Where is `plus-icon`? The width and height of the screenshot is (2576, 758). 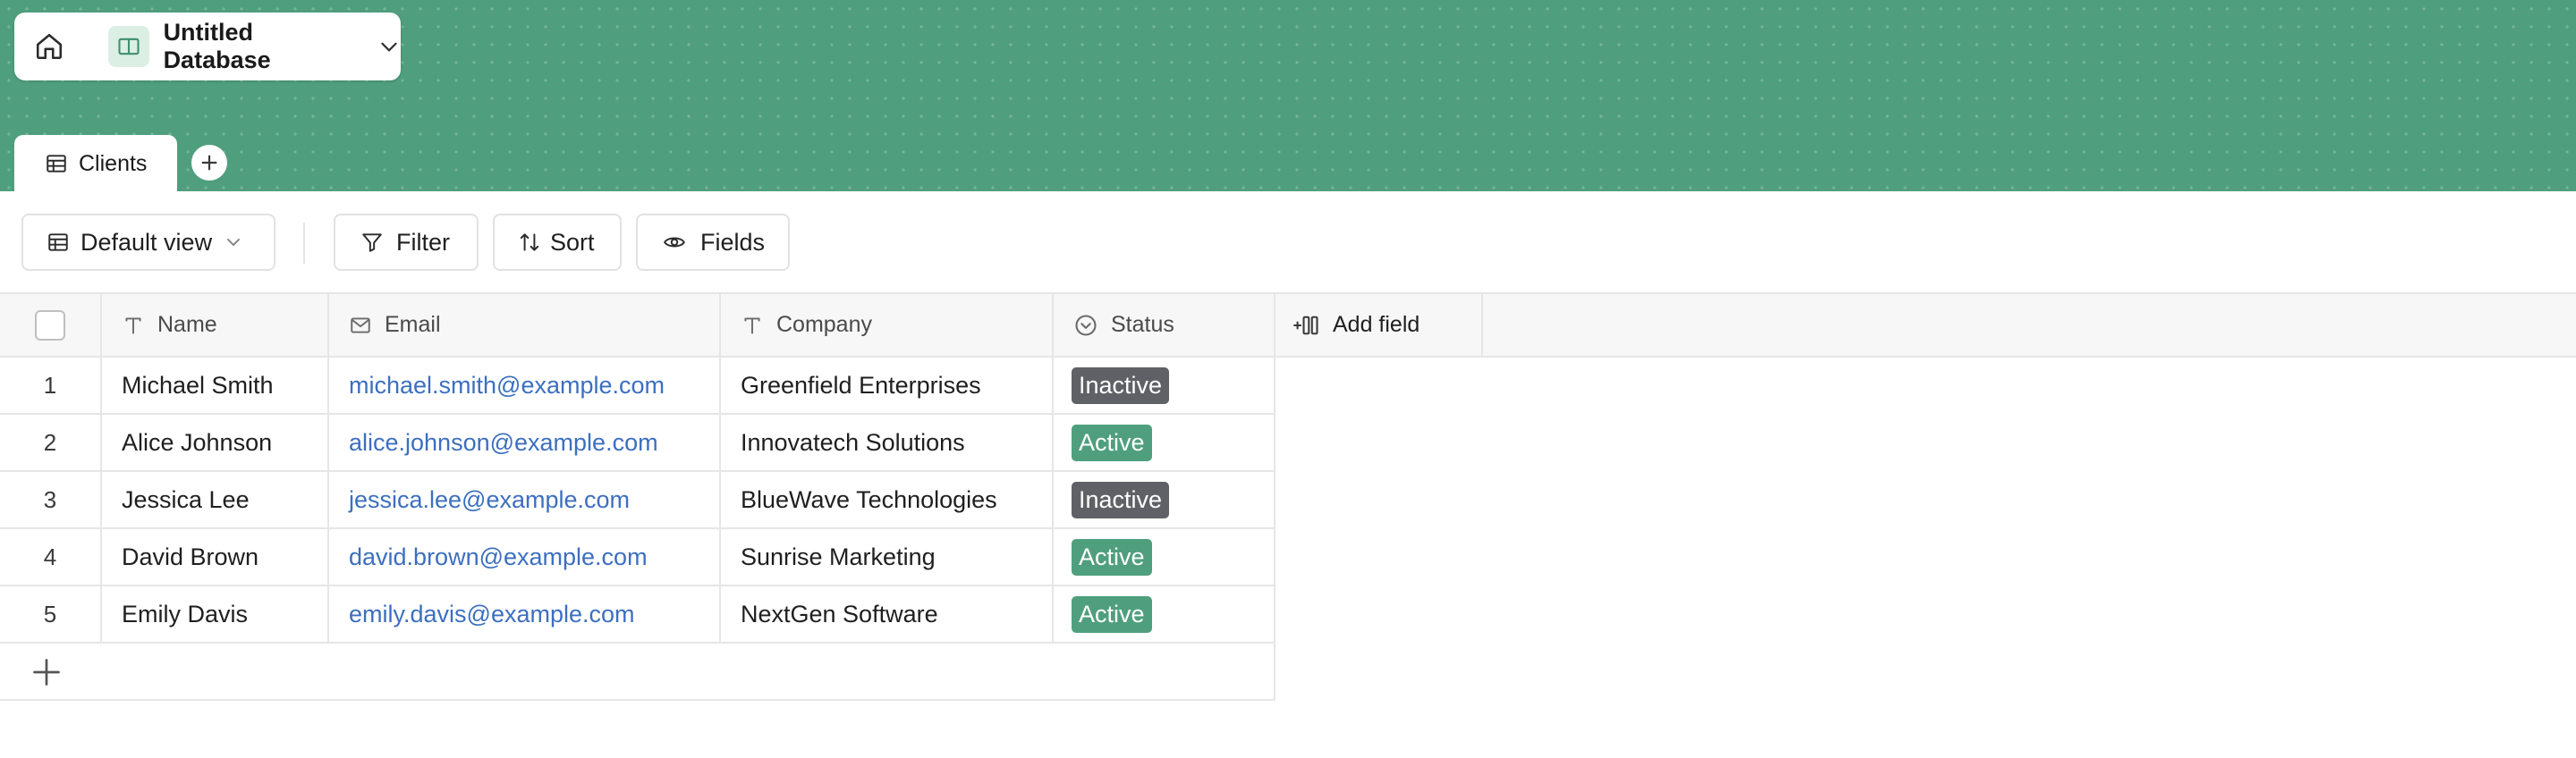 plus-icon is located at coordinates (209, 163).